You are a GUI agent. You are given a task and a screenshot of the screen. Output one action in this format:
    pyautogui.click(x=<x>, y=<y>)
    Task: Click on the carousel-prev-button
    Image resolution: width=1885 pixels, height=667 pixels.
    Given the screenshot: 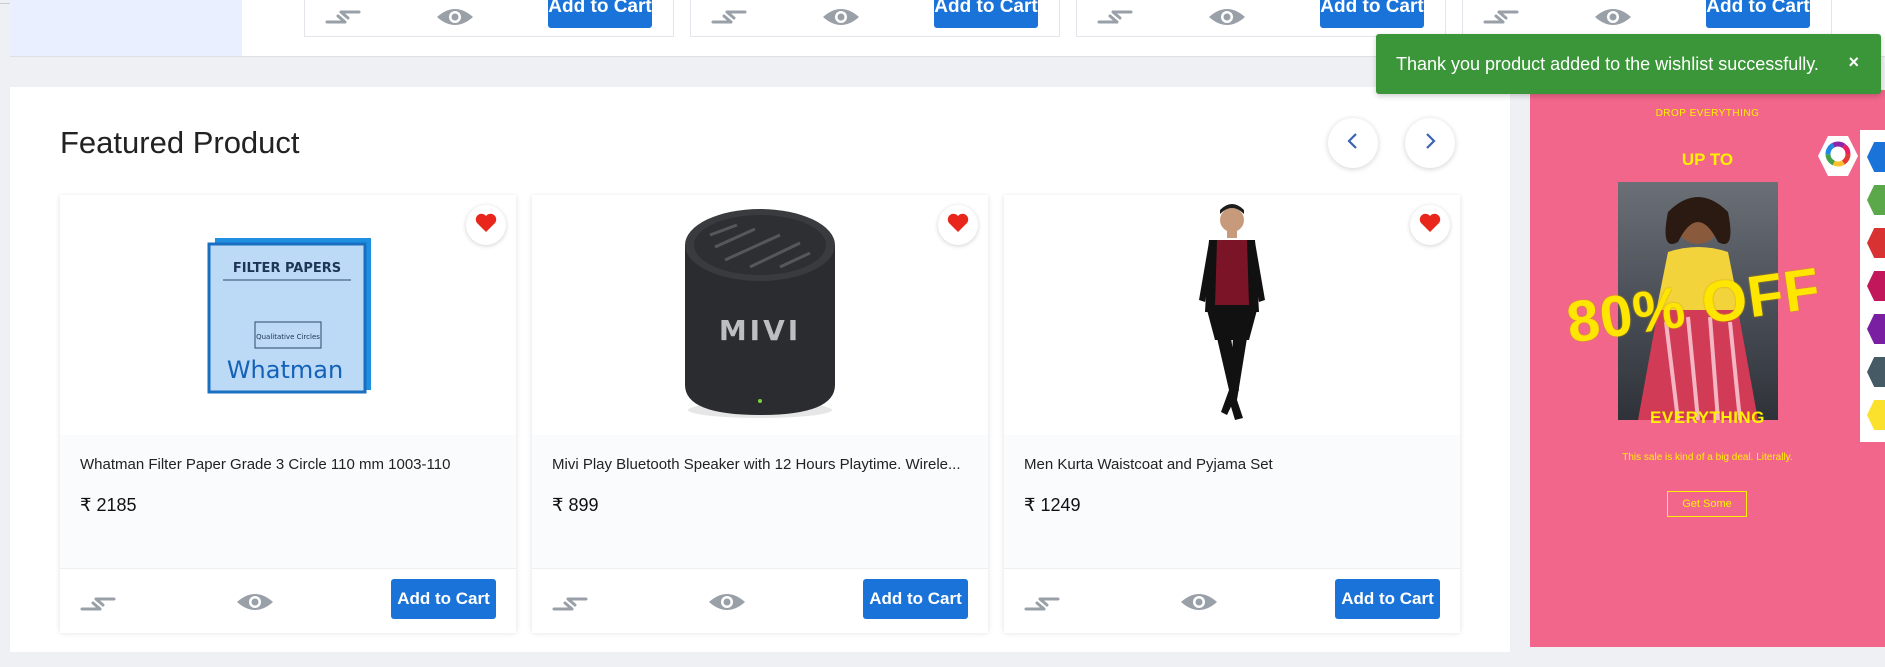 What is the action you would take?
    pyautogui.click(x=1353, y=143)
    